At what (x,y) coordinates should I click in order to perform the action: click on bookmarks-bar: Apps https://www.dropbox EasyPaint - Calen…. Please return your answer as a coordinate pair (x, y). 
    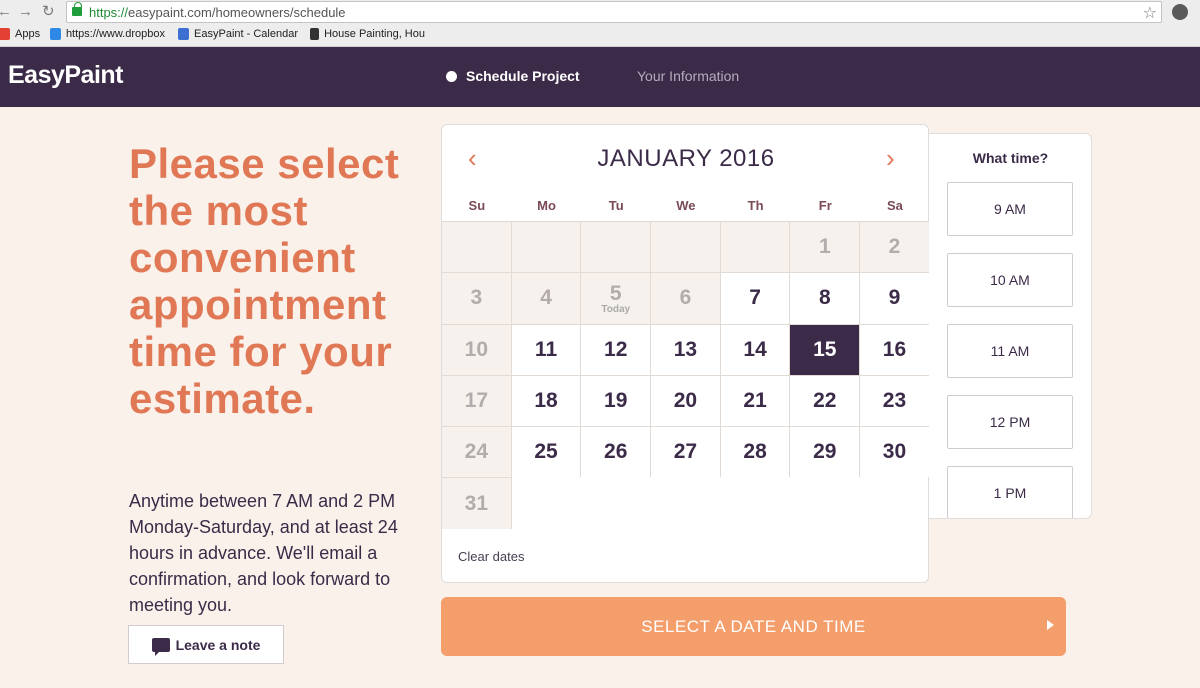
    Looking at the image, I should click on (600, 35).